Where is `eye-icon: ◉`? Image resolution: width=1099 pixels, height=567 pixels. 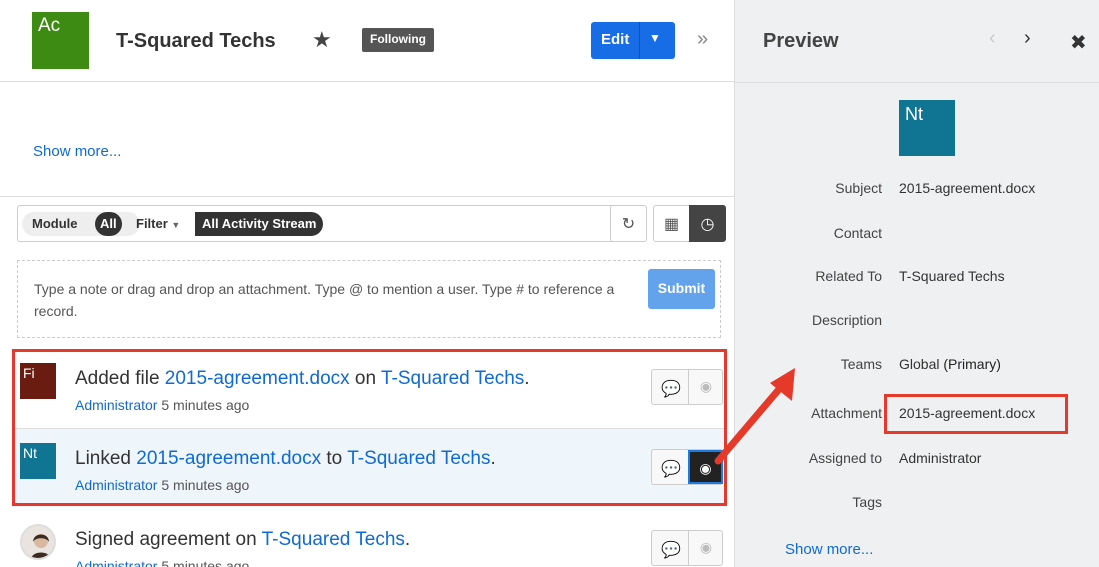
eye-icon: ◉ is located at coordinates (705, 548).